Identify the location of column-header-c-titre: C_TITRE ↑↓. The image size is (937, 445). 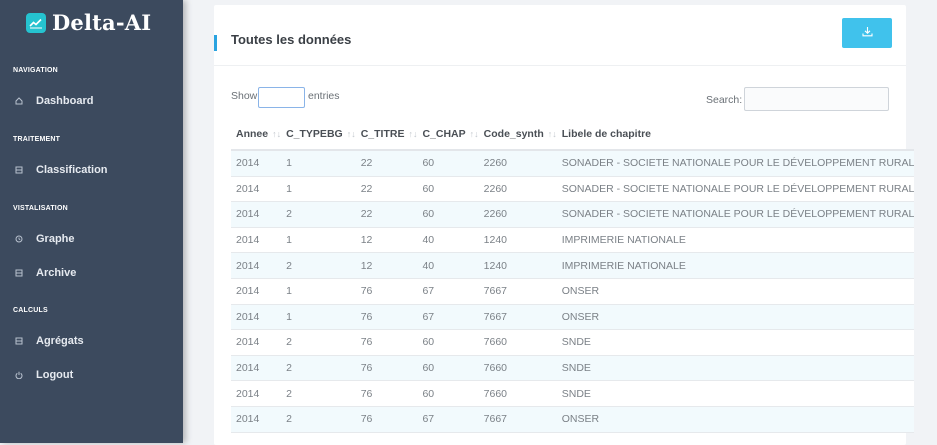
(386, 135).